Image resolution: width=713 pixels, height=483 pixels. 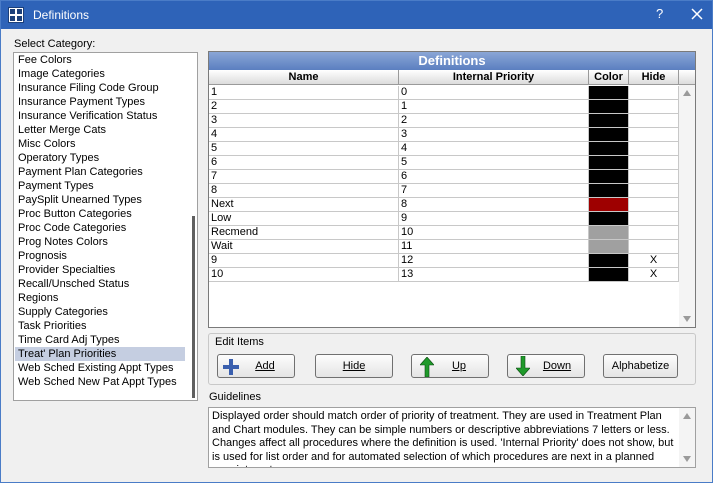 What do you see at coordinates (55, 44) in the screenshot?
I see `select-category-label: Select Category:` at bounding box center [55, 44].